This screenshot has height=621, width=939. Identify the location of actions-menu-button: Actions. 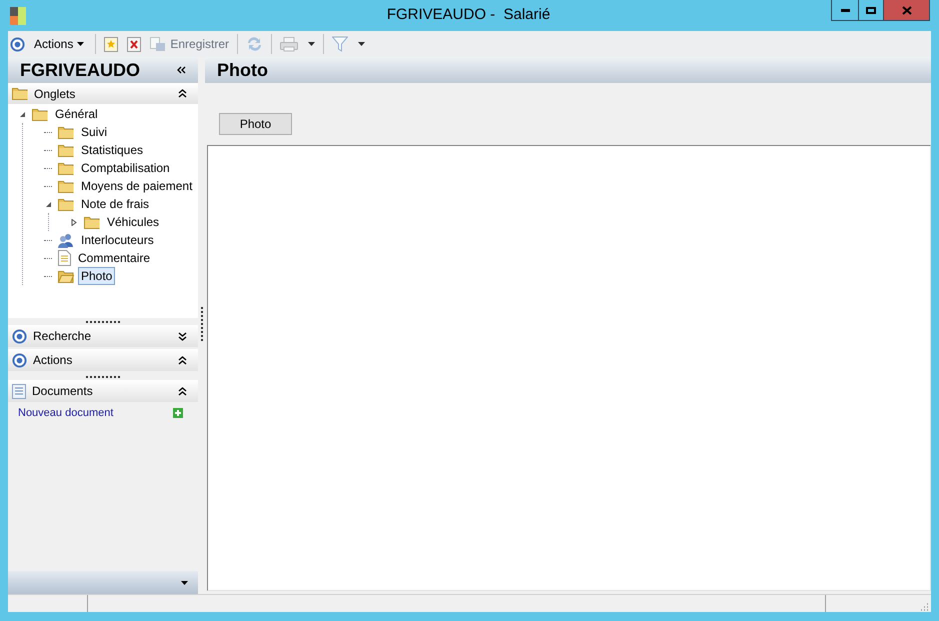
(59, 44).